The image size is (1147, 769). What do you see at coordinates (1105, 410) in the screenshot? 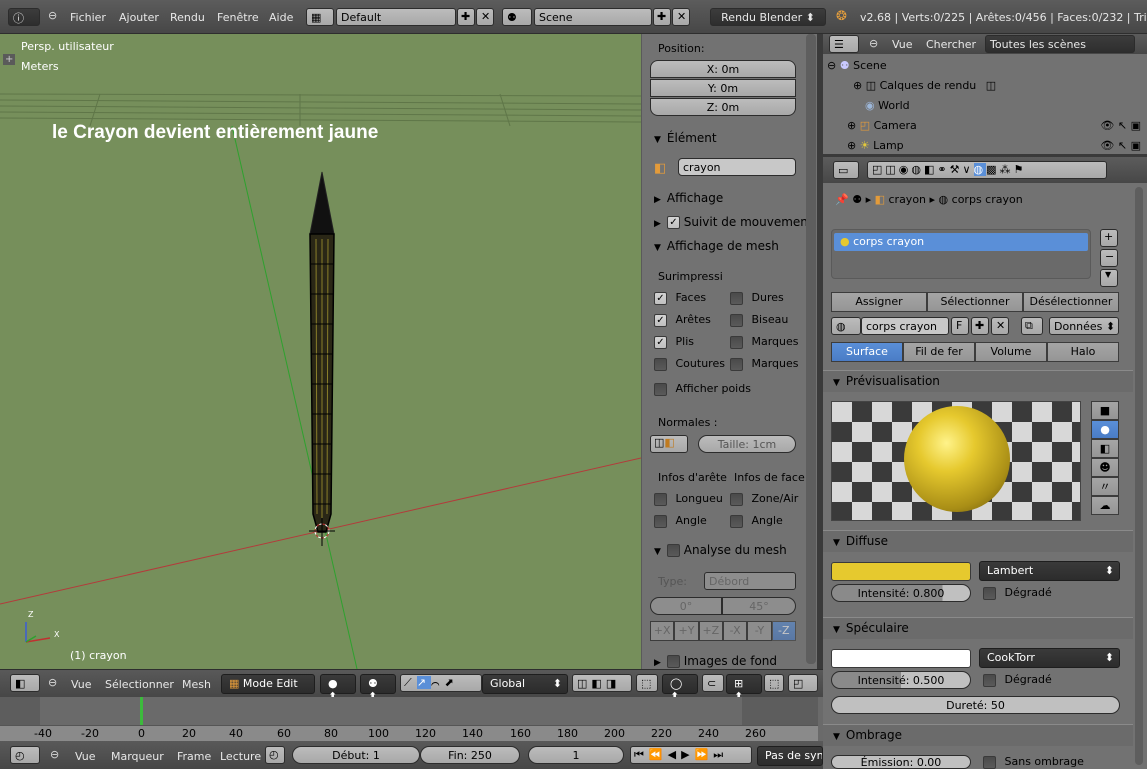
I see `preview-flat-button: ■` at bounding box center [1105, 410].